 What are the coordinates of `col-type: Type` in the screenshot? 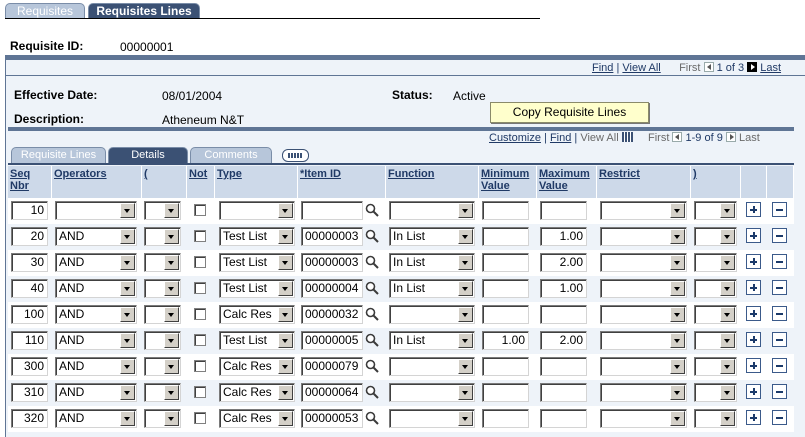 It's located at (256, 182).